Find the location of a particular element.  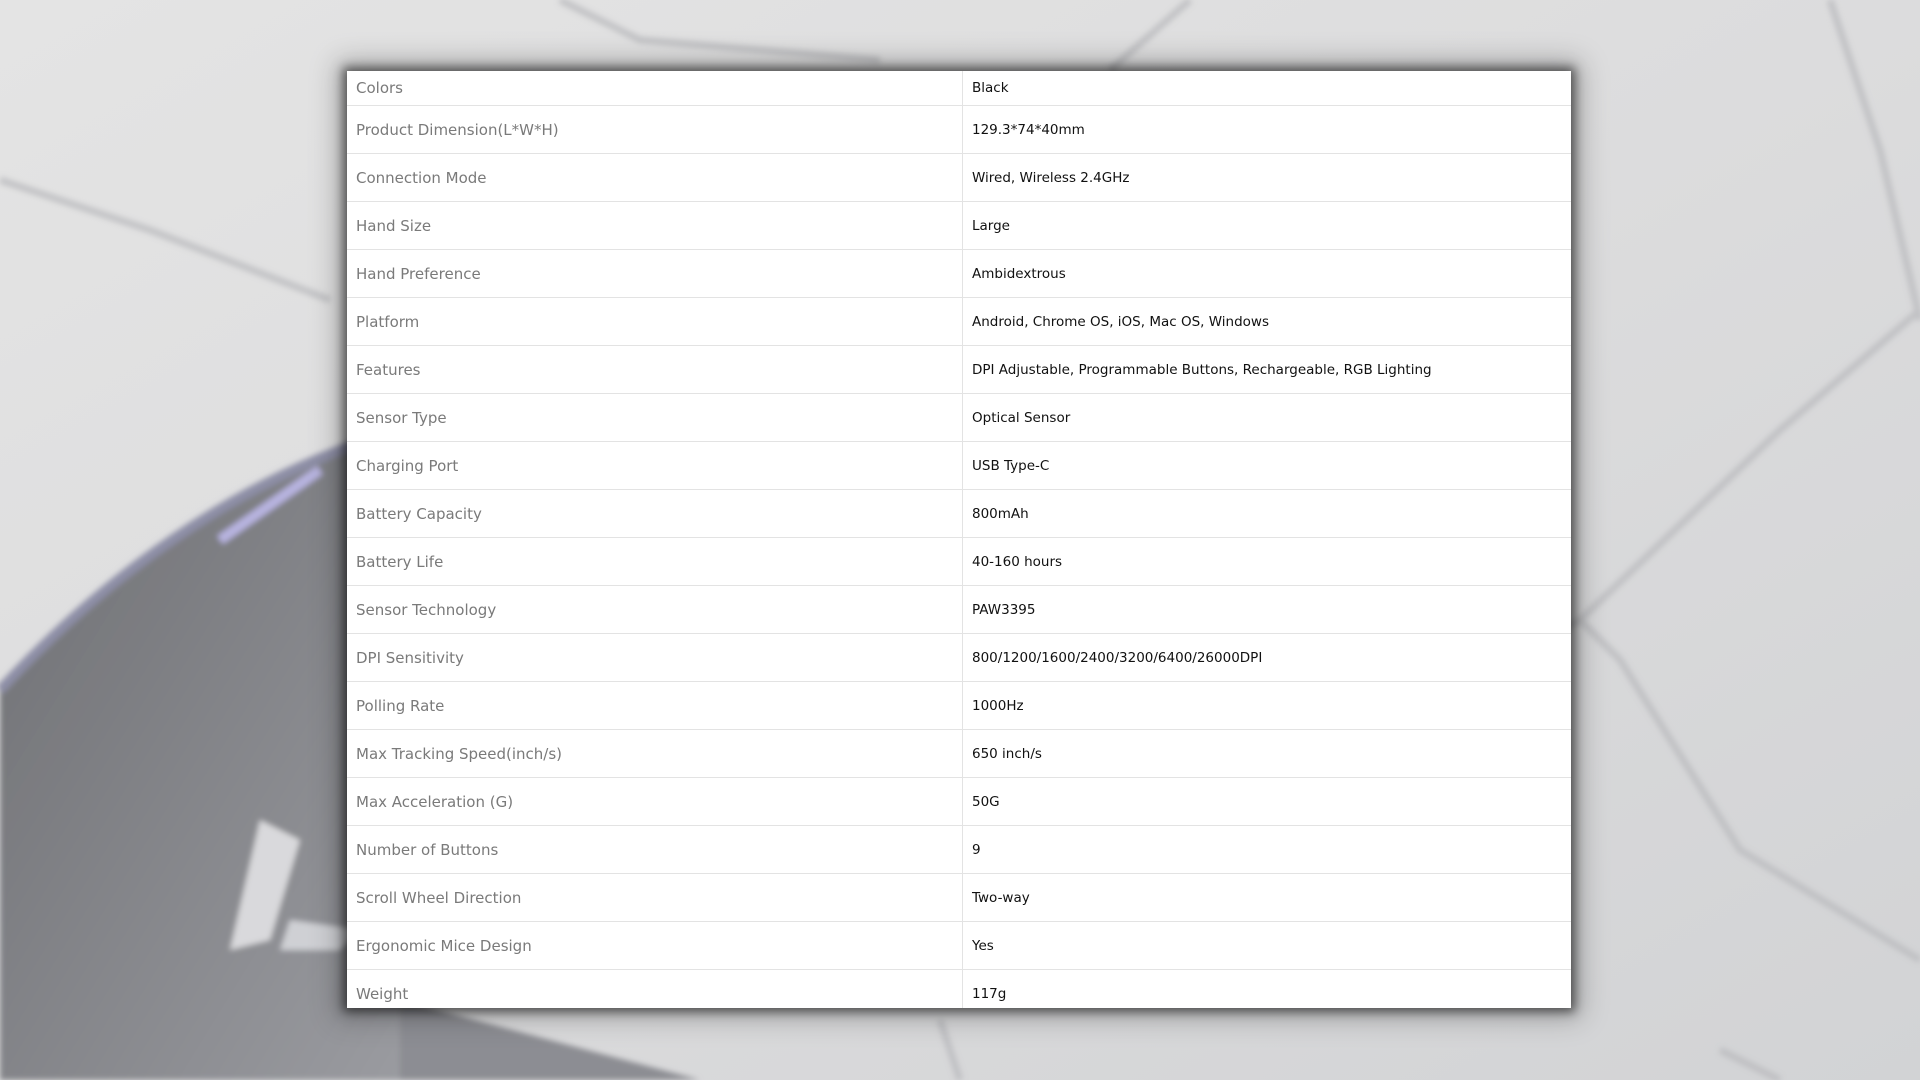

spec-label: Colors is located at coordinates (655, 88).